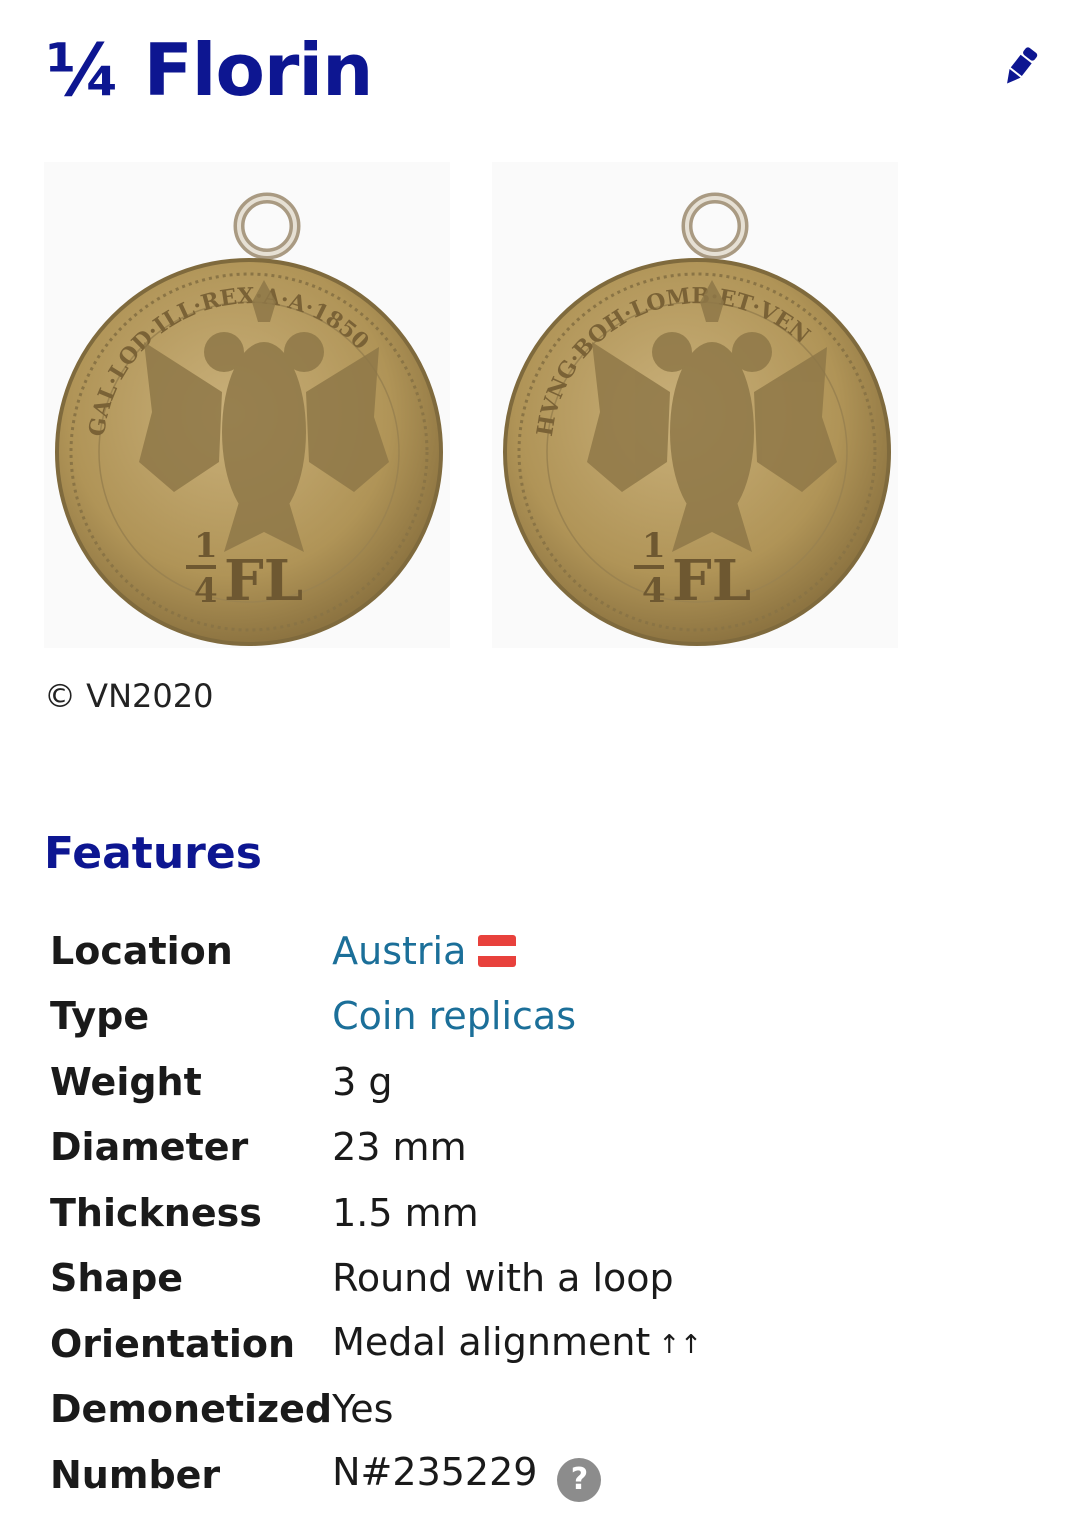 The width and height of the screenshot is (1080, 1537). I want to click on feature-row-number: Number N#235229?, so click(376, 1475).